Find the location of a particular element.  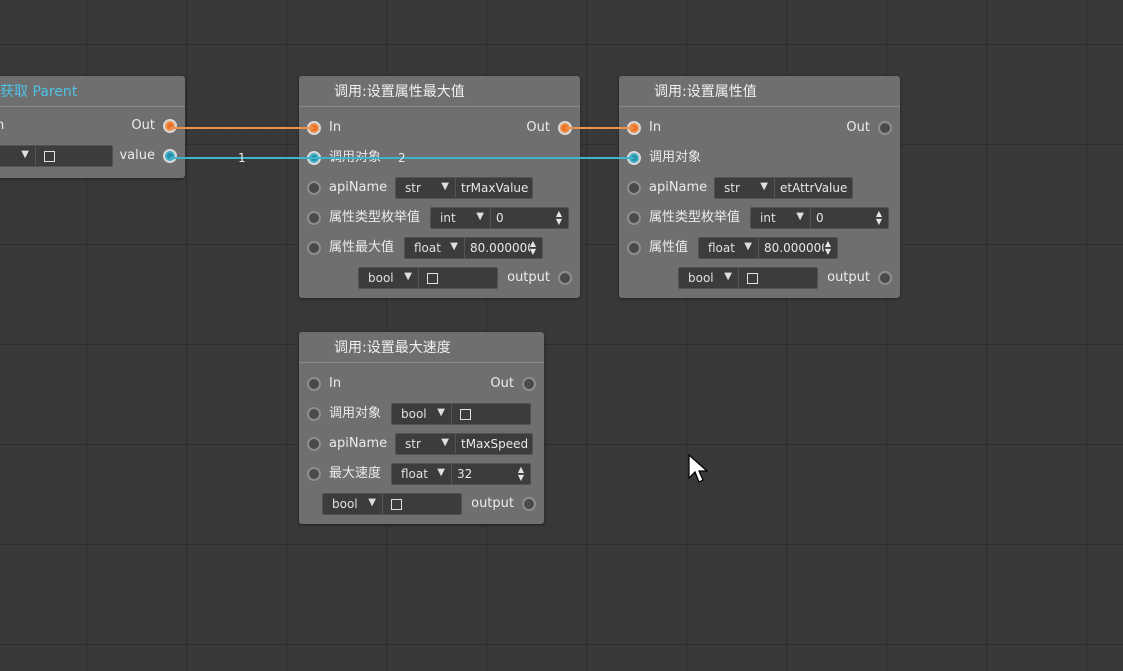

node-title: 调用:设置最大速度 is located at coordinates (392, 348).